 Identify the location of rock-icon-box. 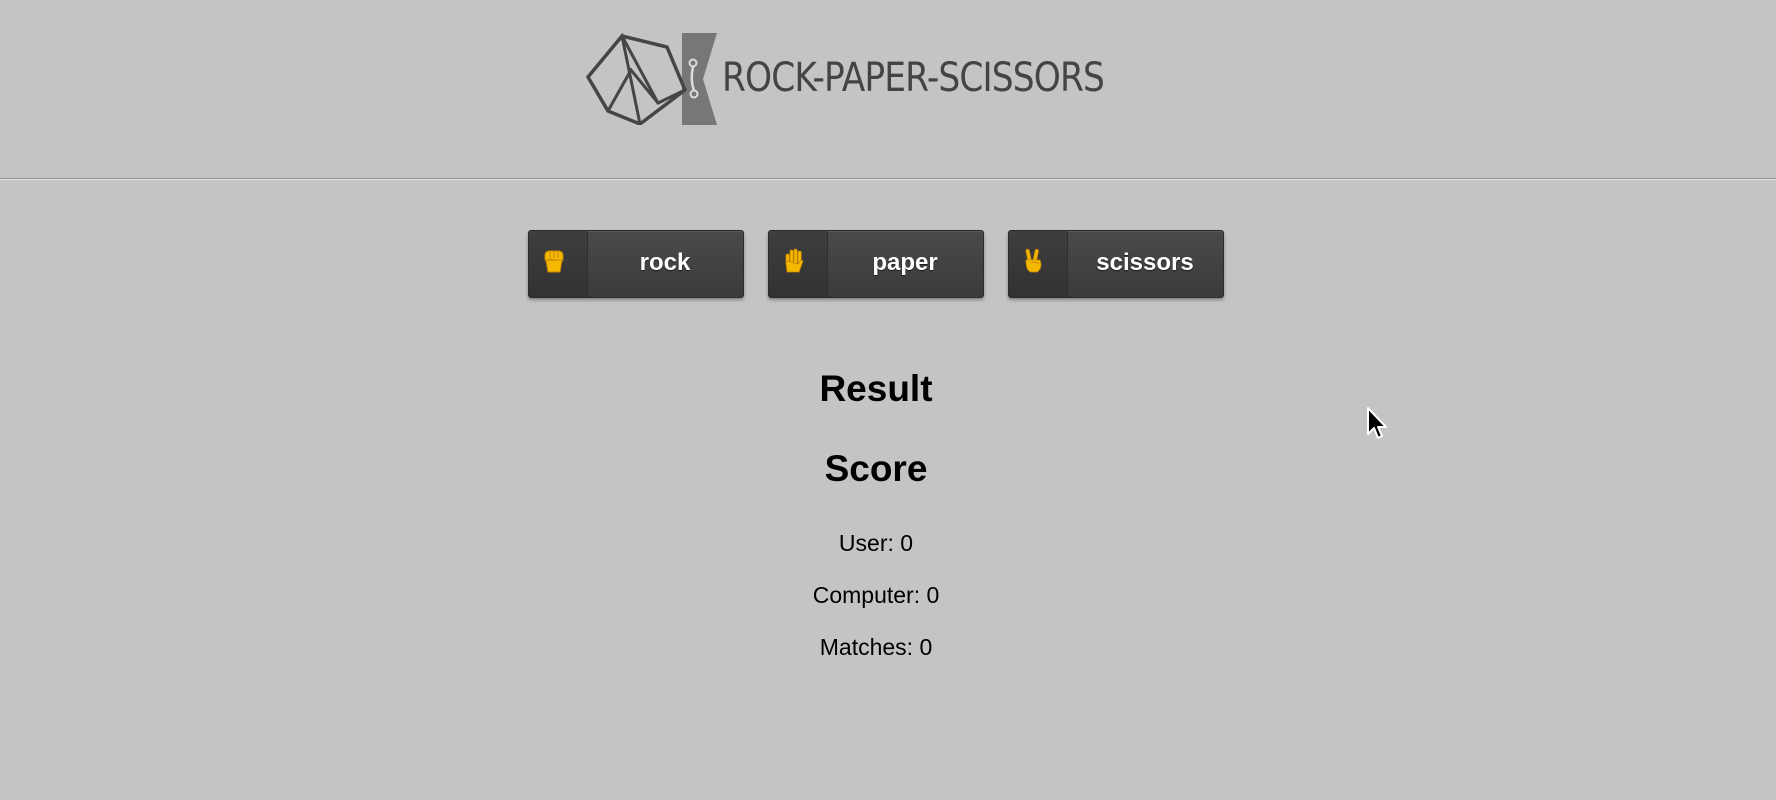
(558, 264).